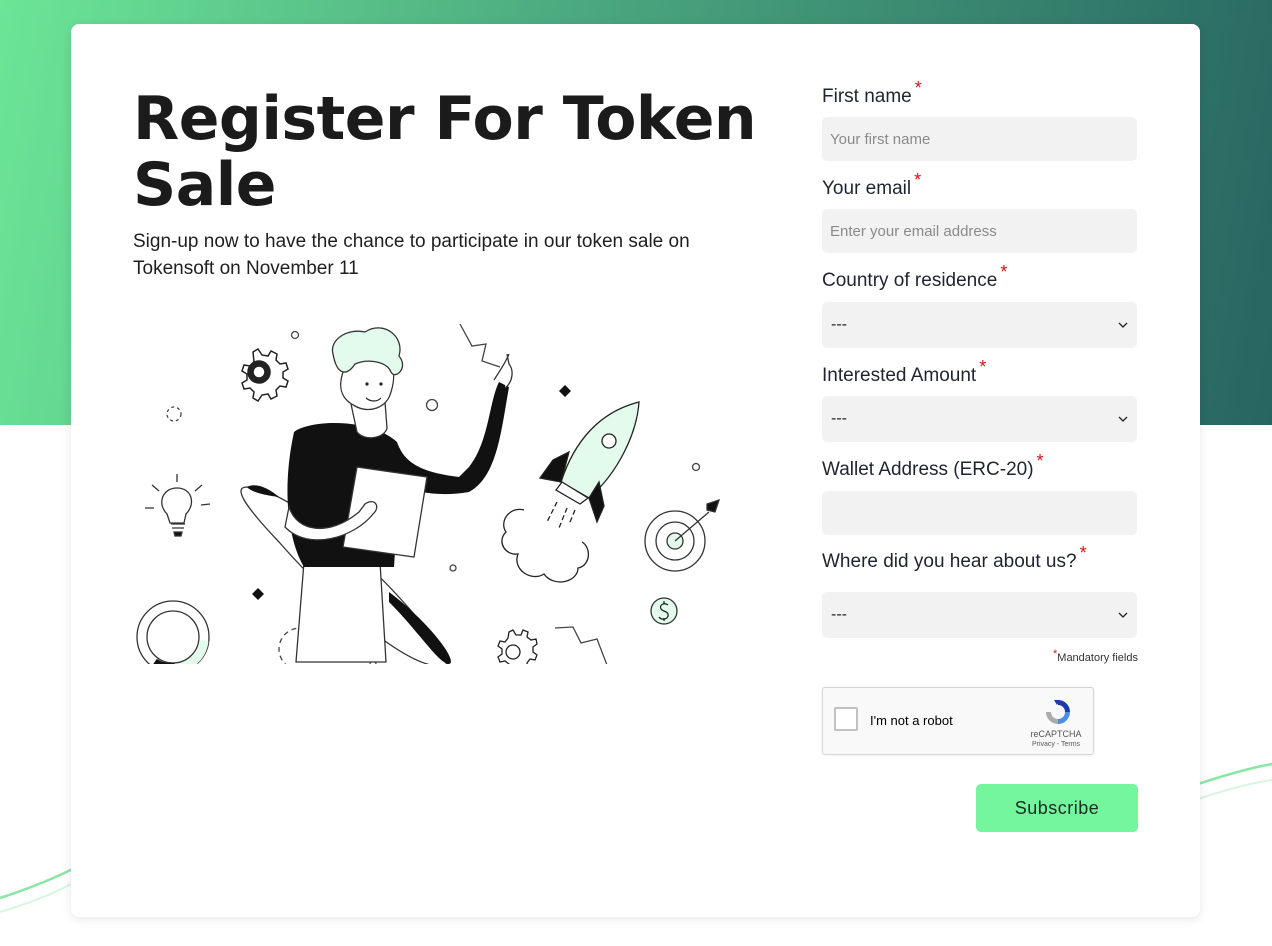 Image resolution: width=1272 pixels, height=946 pixels. Describe the element at coordinates (872, 184) in the screenshot. I see `email-label: Your email *` at that location.